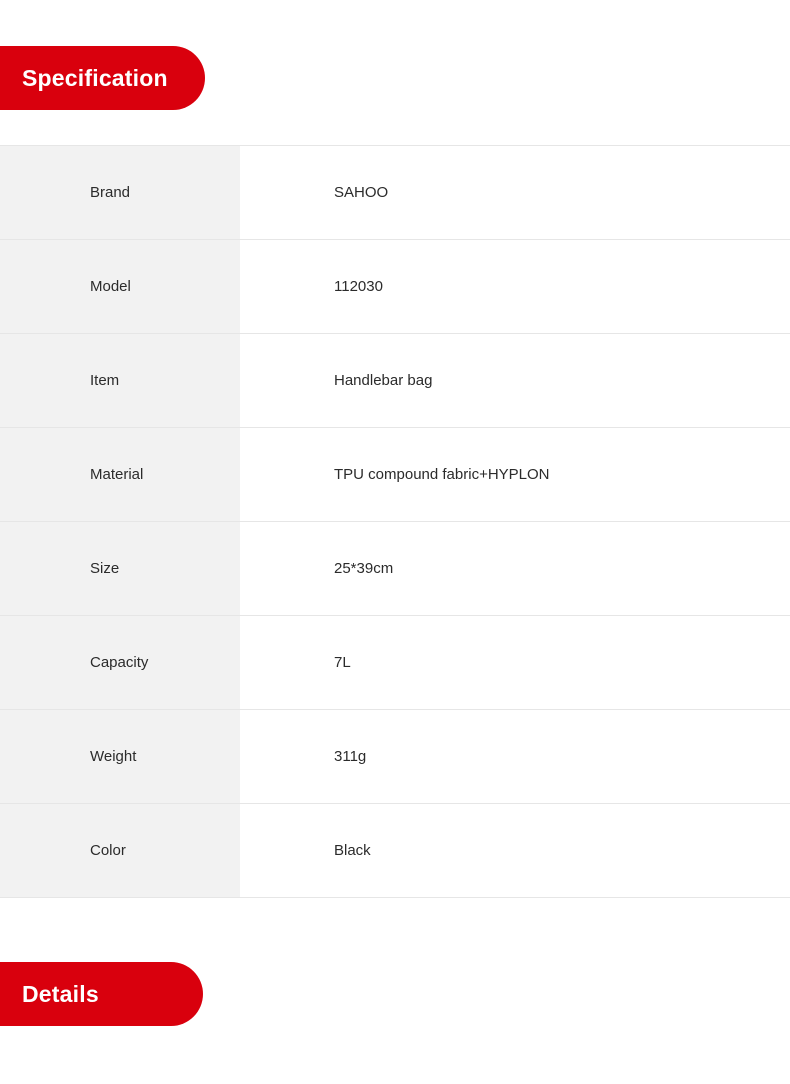 The image size is (790, 1084). What do you see at coordinates (60, 993) in the screenshot?
I see `details-banner-label: Details` at bounding box center [60, 993].